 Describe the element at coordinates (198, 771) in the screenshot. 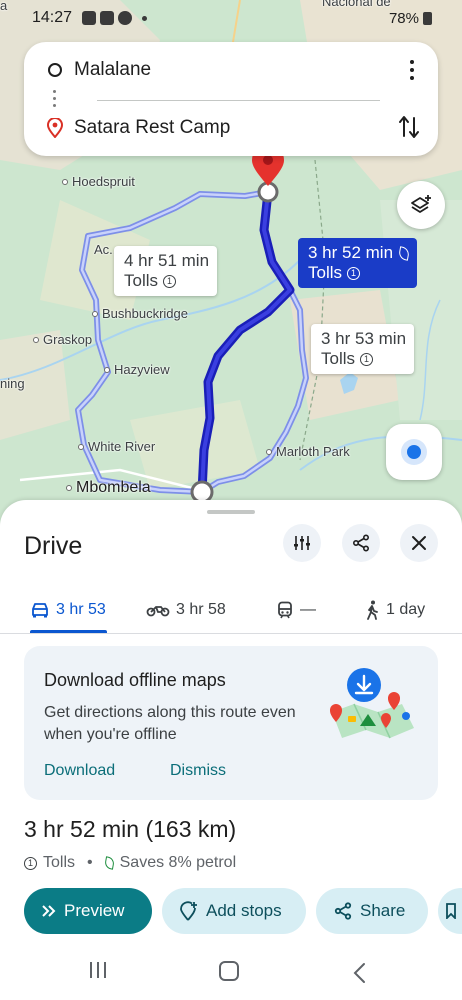

I see `dismiss-button: Dismiss` at that location.